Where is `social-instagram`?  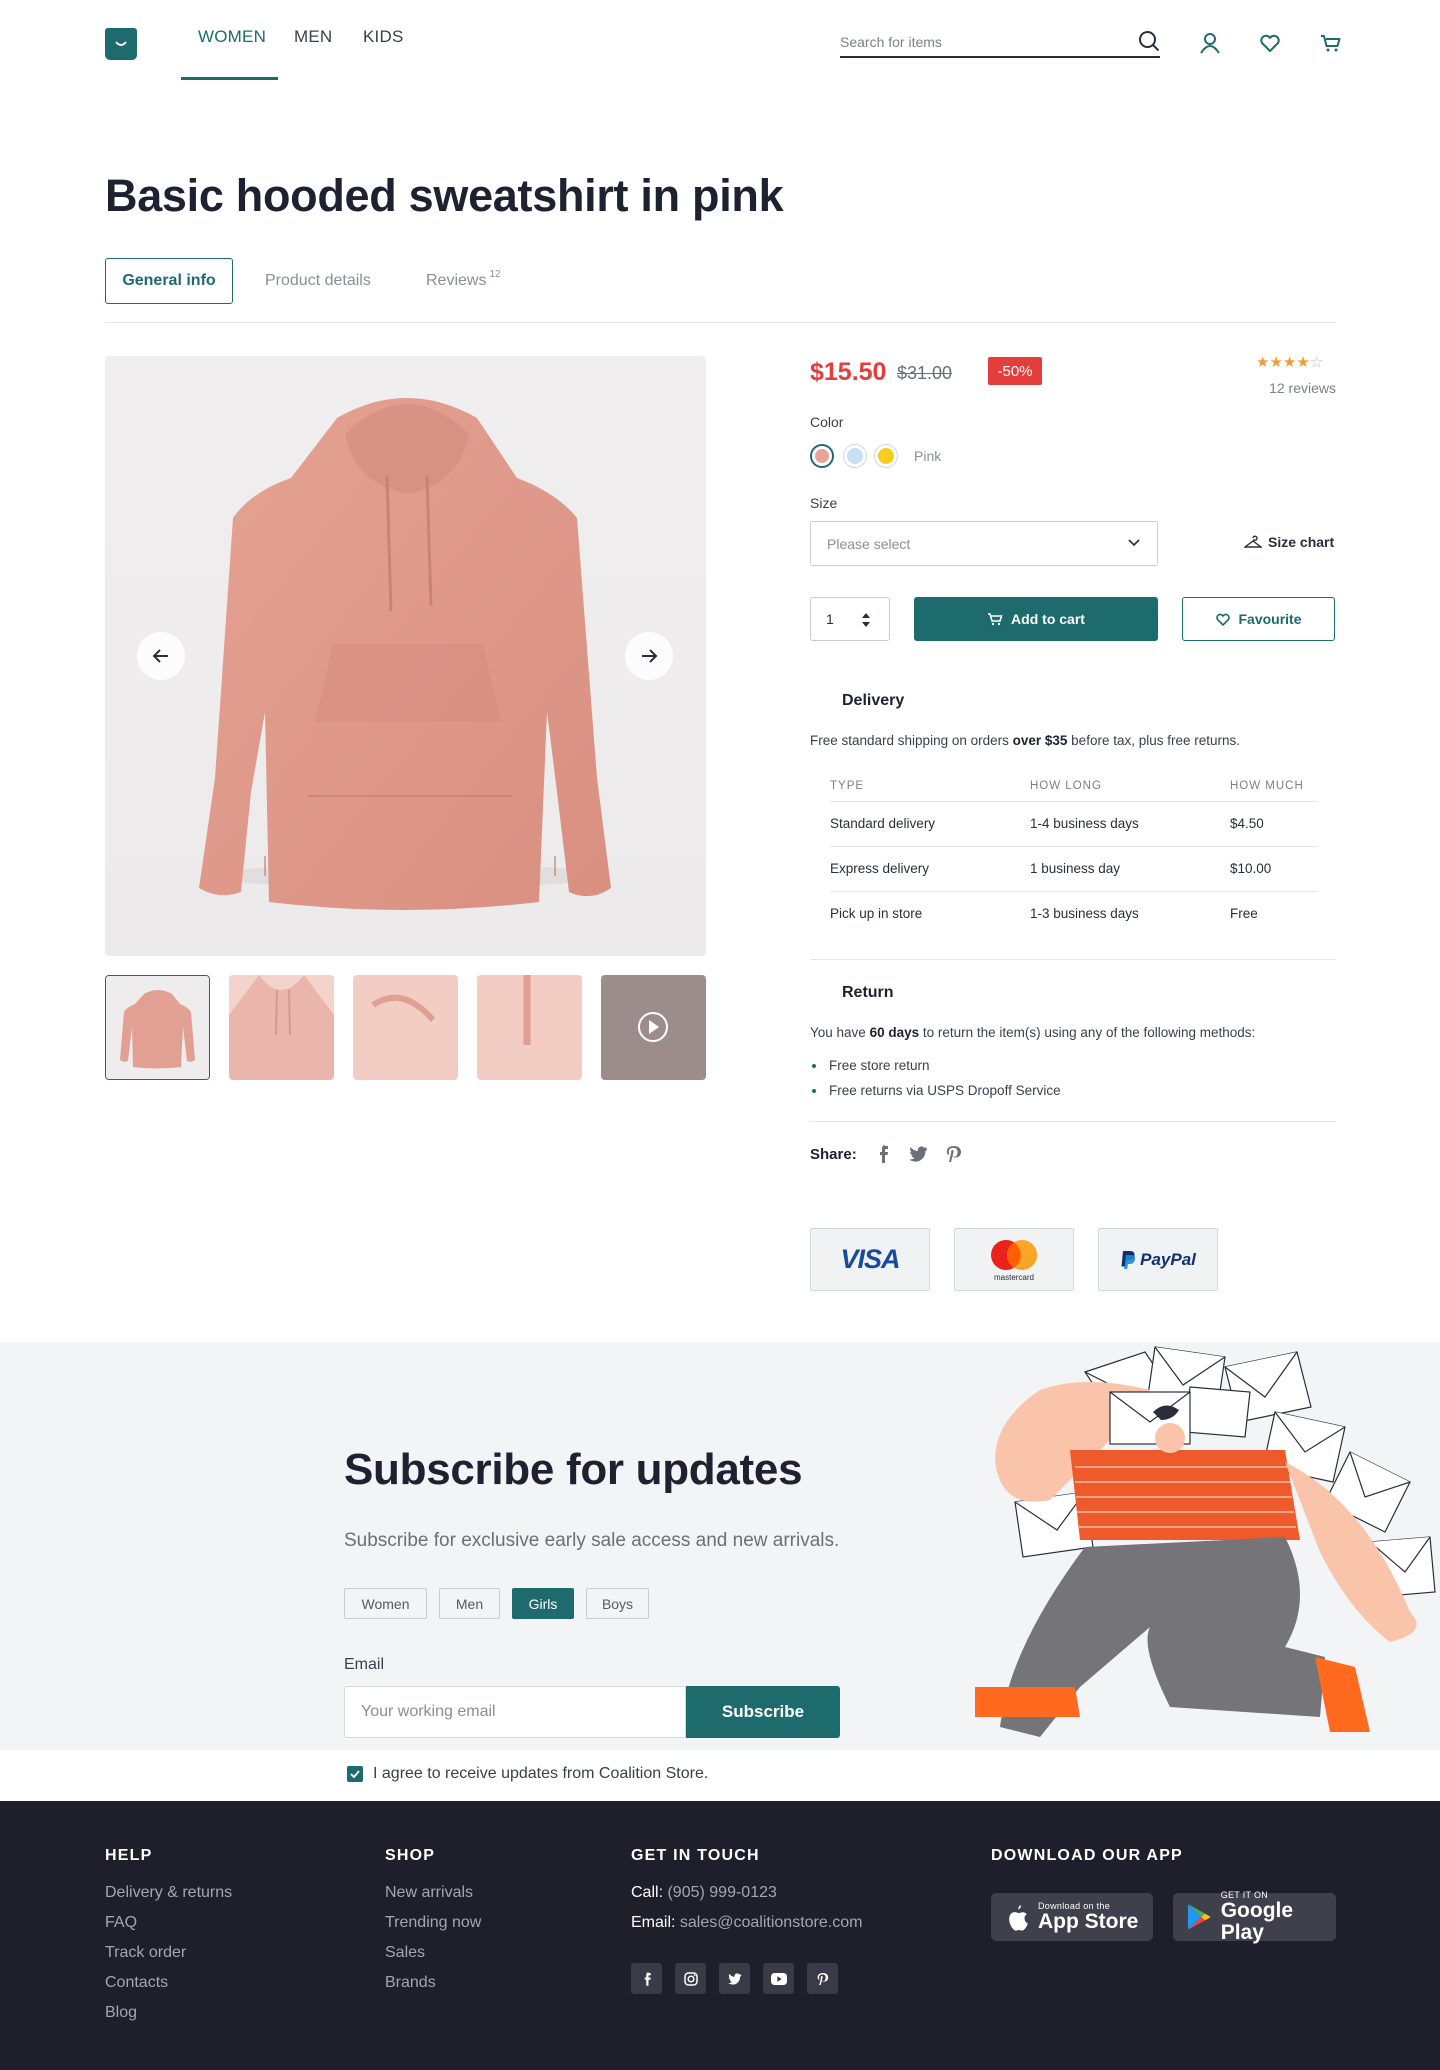 social-instagram is located at coordinates (690, 1978).